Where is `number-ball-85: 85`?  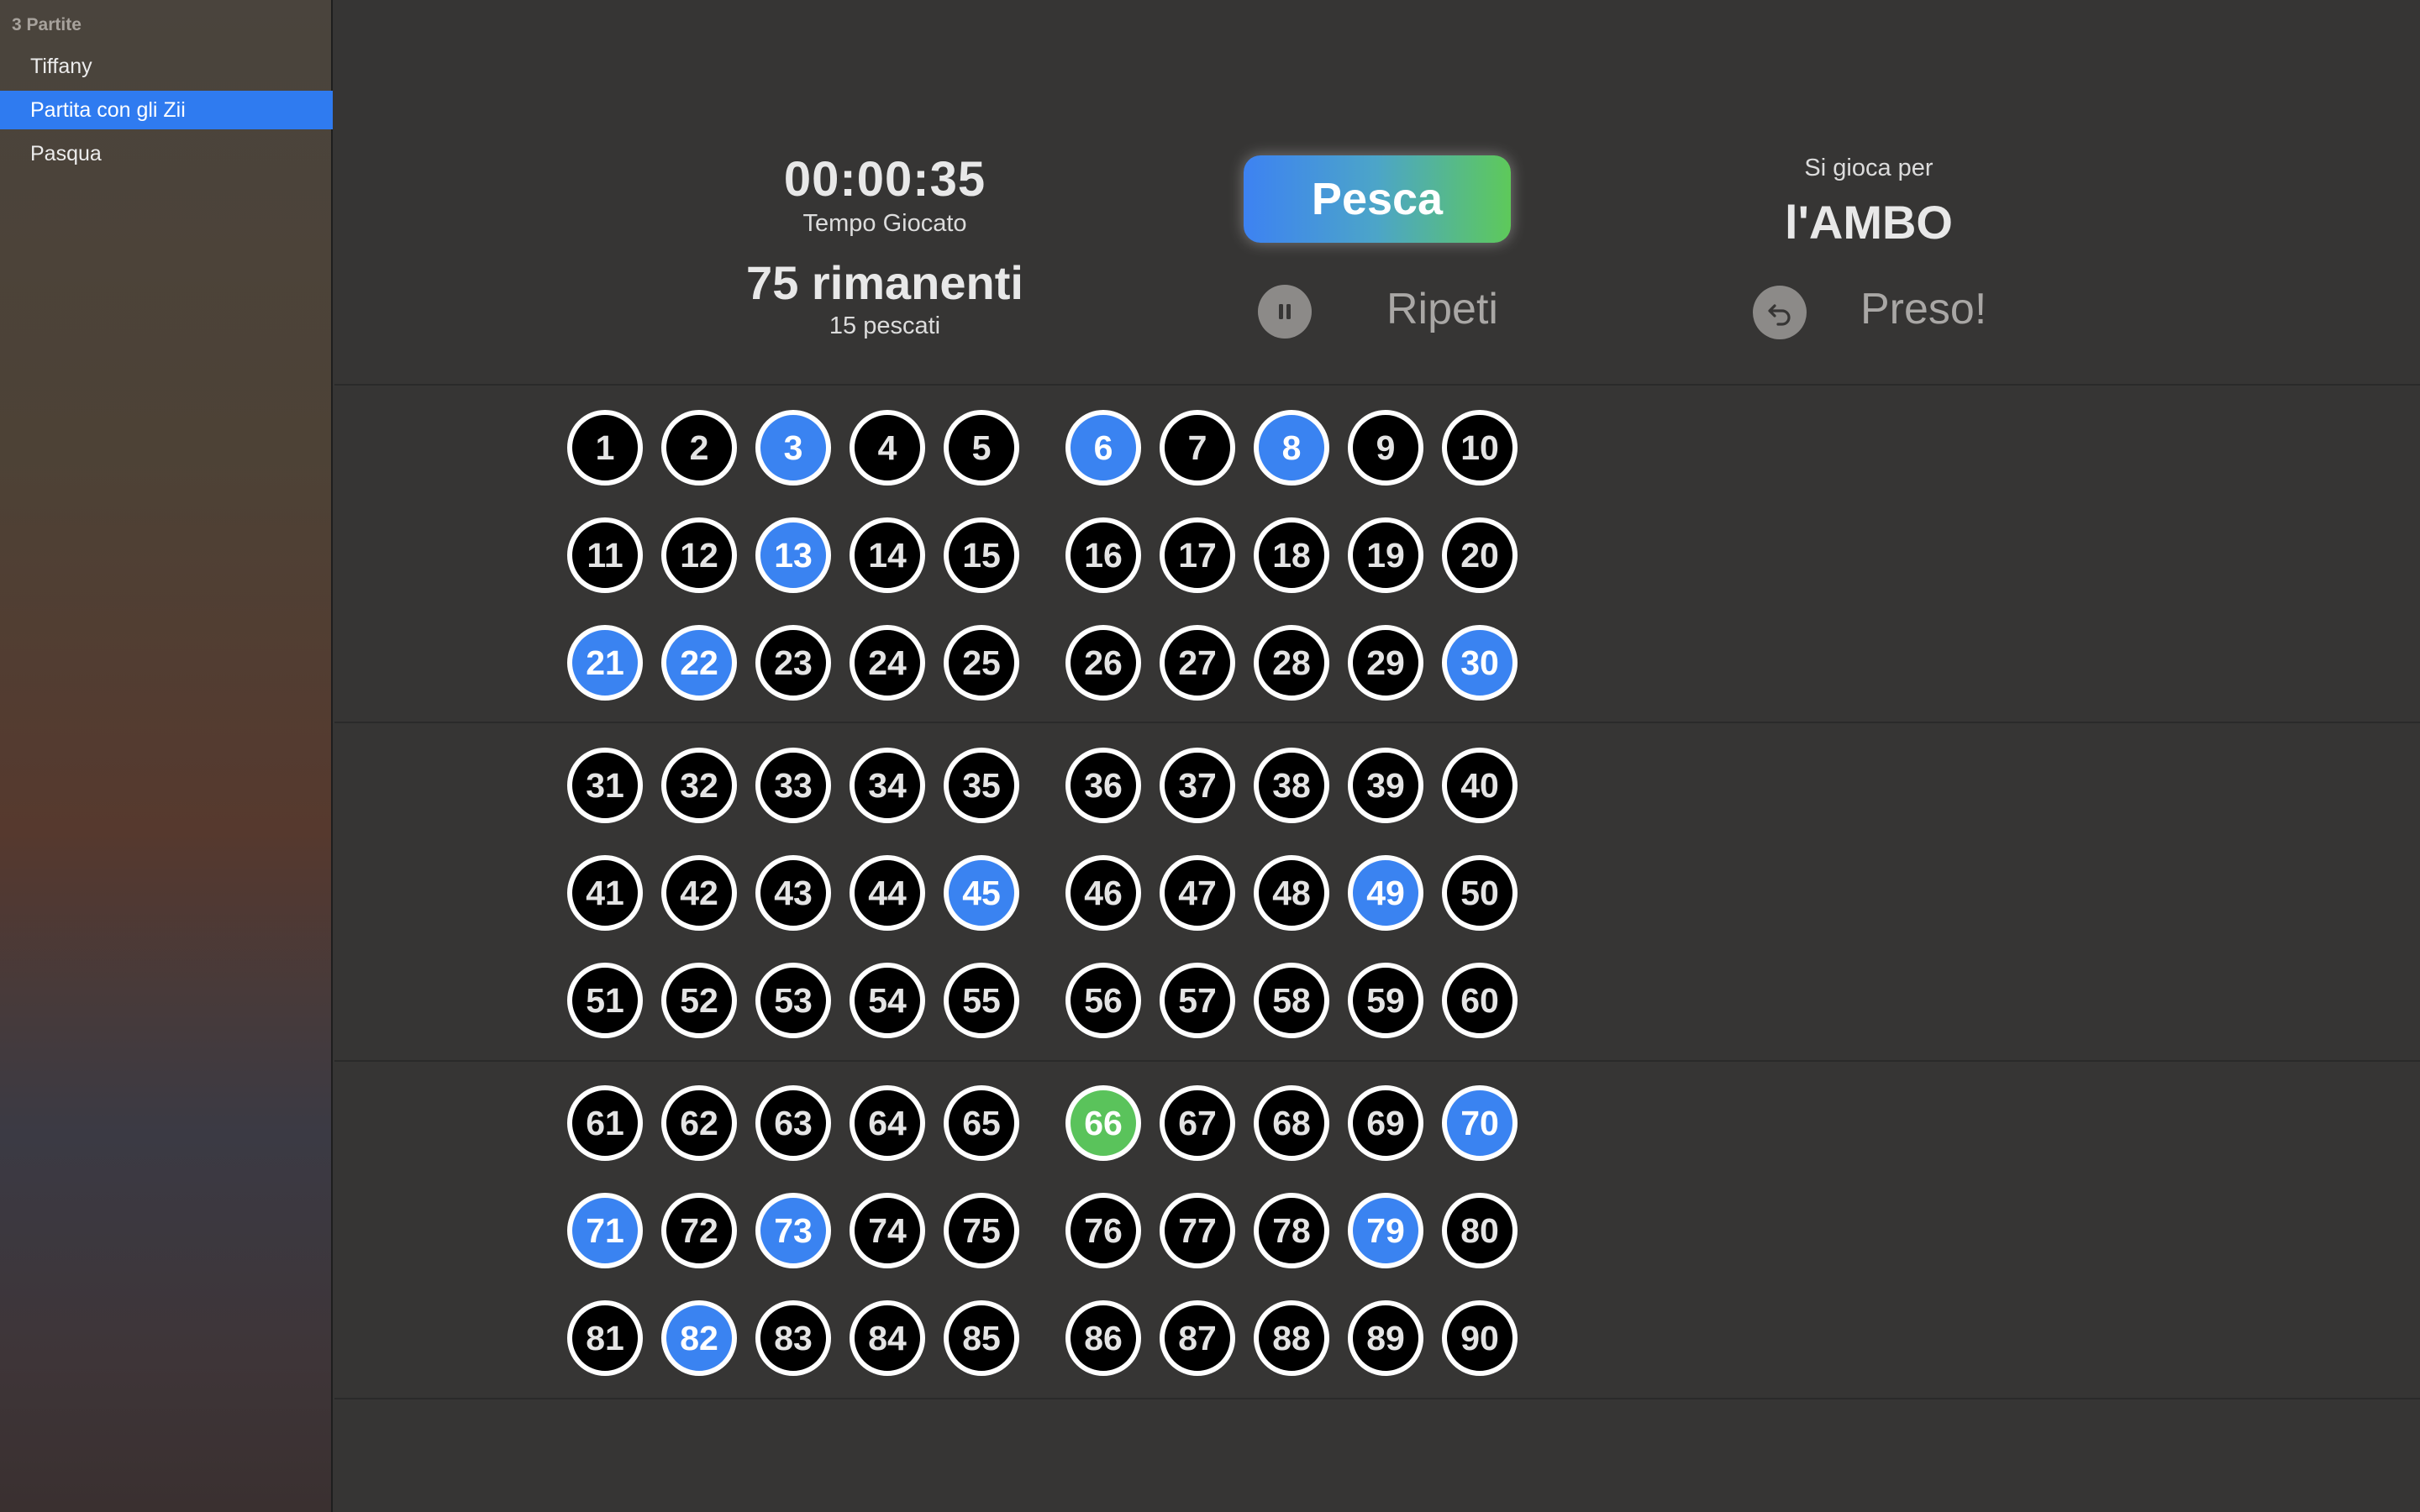
number-ball-85: 85 is located at coordinates (982, 1338).